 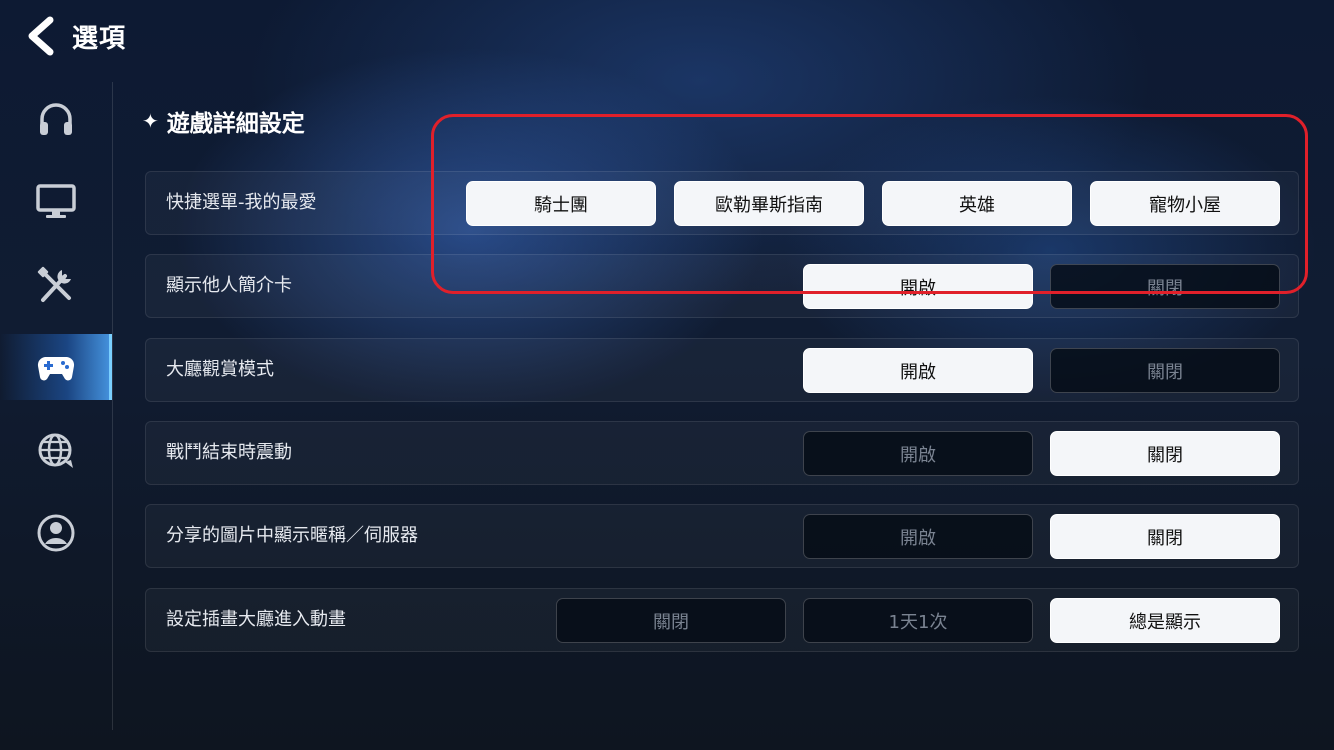 I want to click on sidebar-item-display, so click(x=56, y=201).